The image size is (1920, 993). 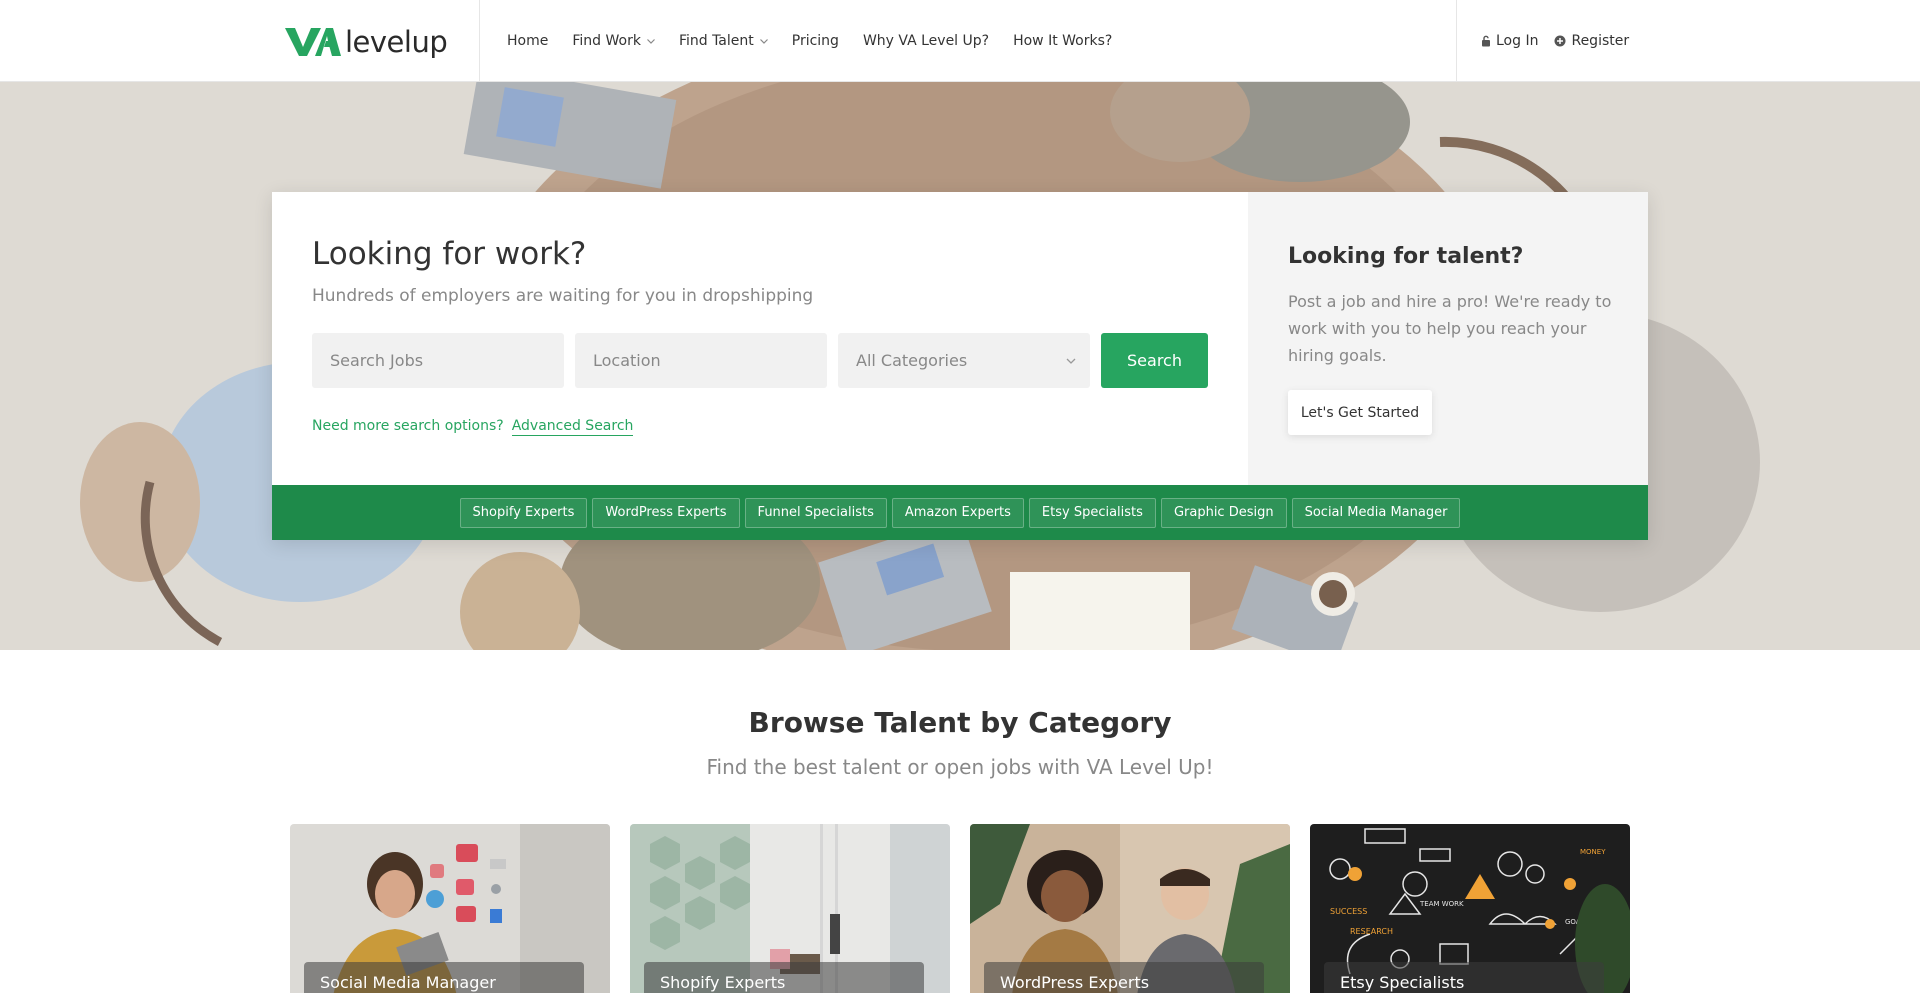 I want to click on auth-links: Log In Register, so click(x=1555, y=41).